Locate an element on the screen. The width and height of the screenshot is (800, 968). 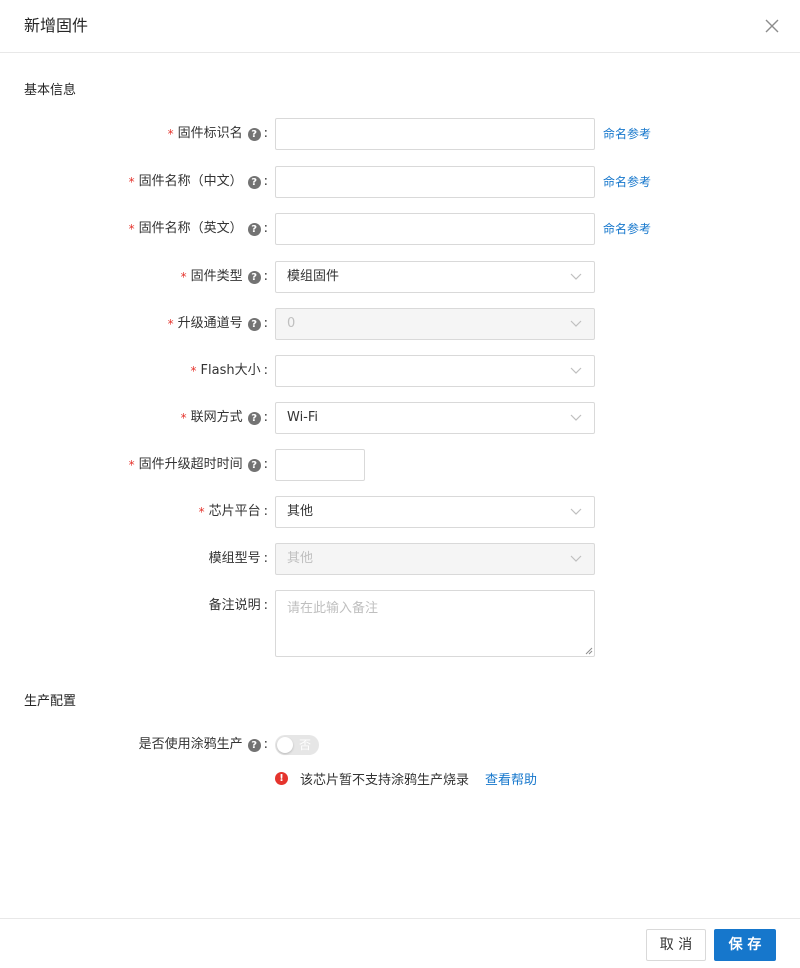
form-label: * 固件名称（英文） ? : is located at coordinates (198, 229).